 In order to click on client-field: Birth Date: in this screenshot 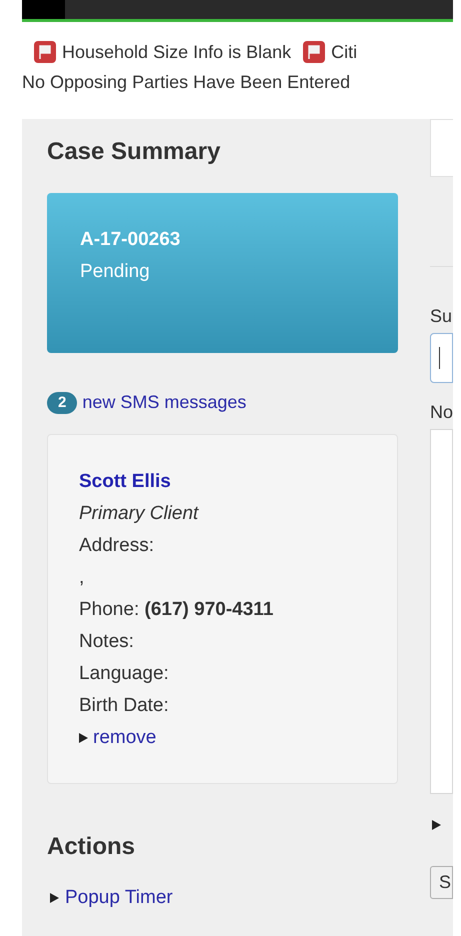, I will do `click(238, 706)`.